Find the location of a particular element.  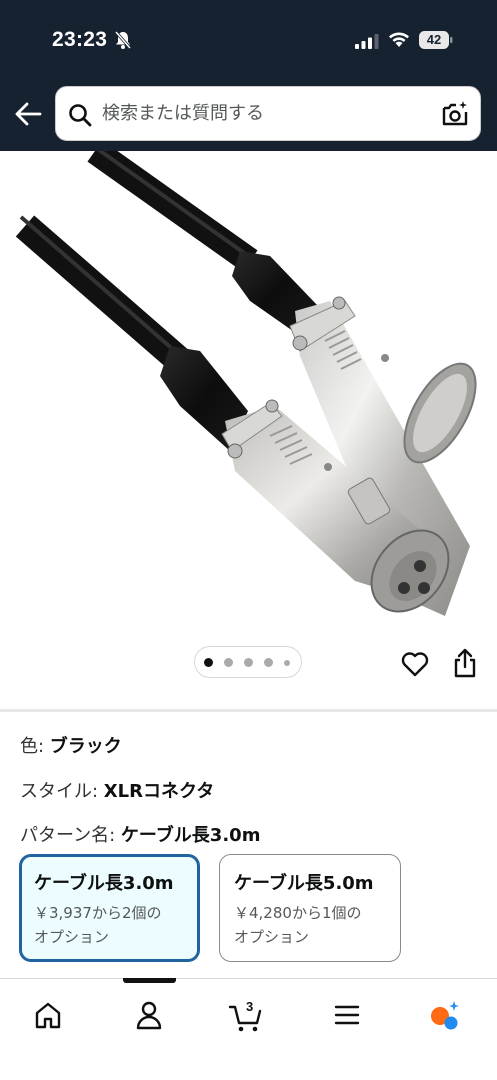

active-tab-indicator is located at coordinates (149, 980).